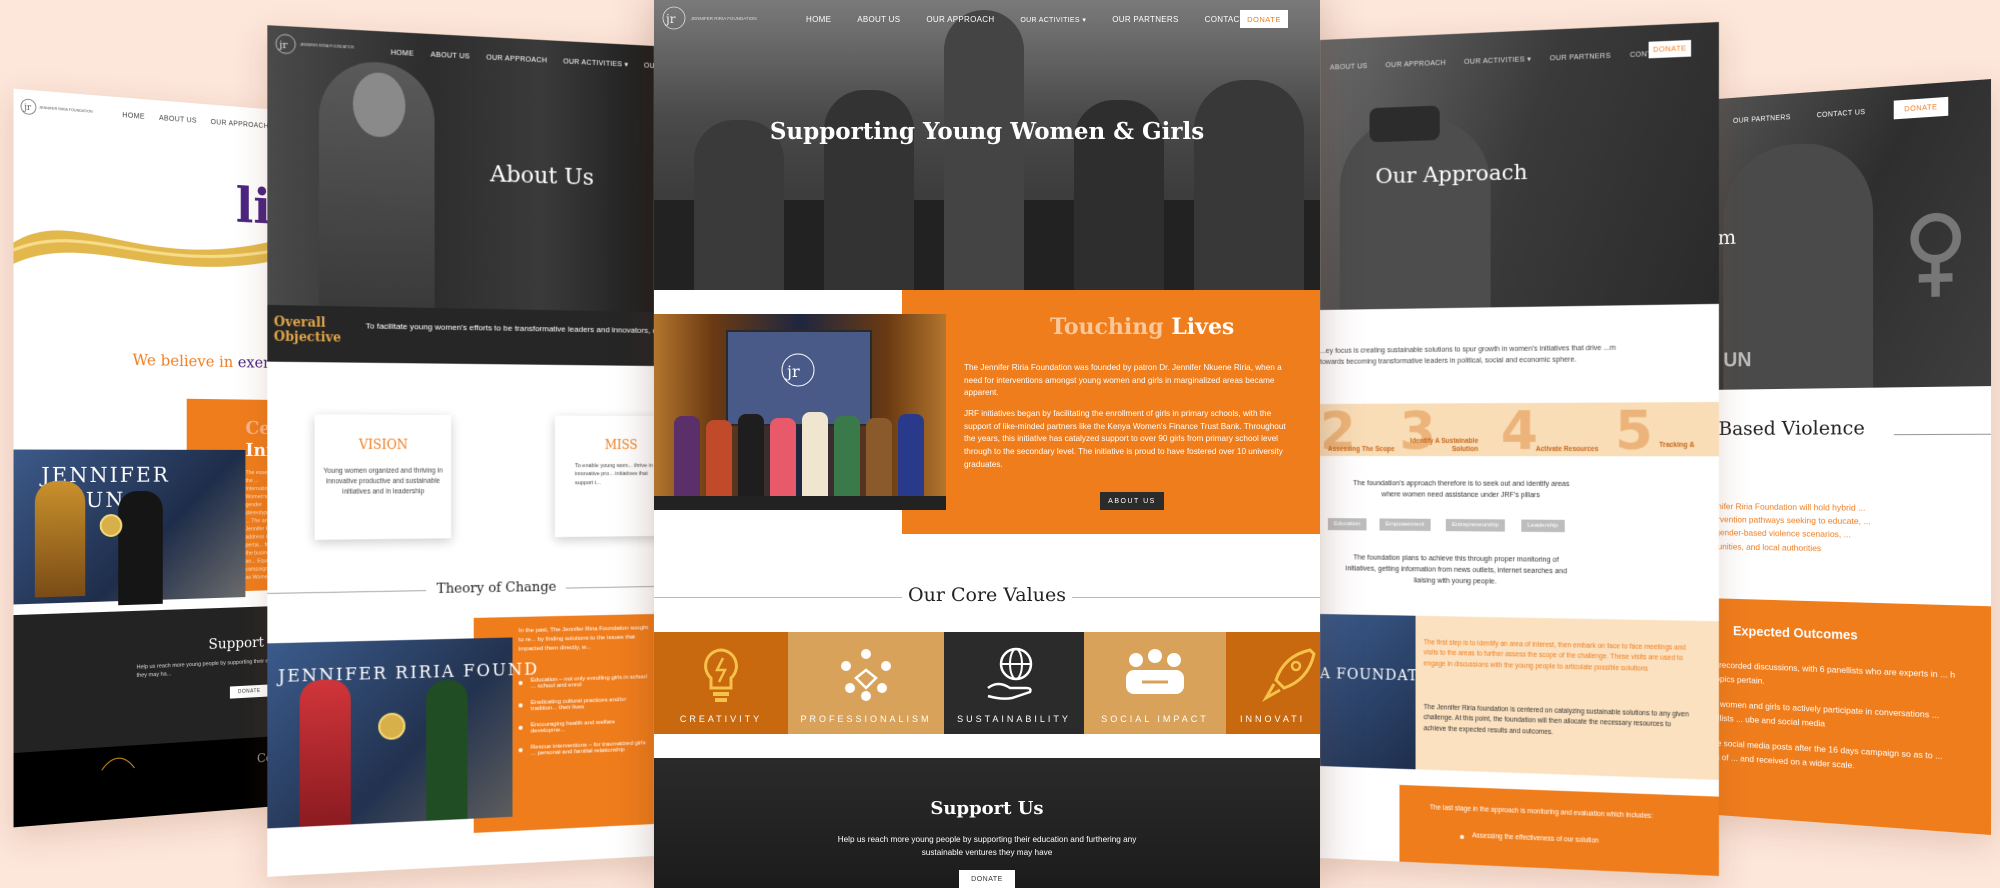 The height and width of the screenshot is (888, 2000). Describe the element at coordinates (800, 503) in the screenshot. I see `stage-floor` at that location.